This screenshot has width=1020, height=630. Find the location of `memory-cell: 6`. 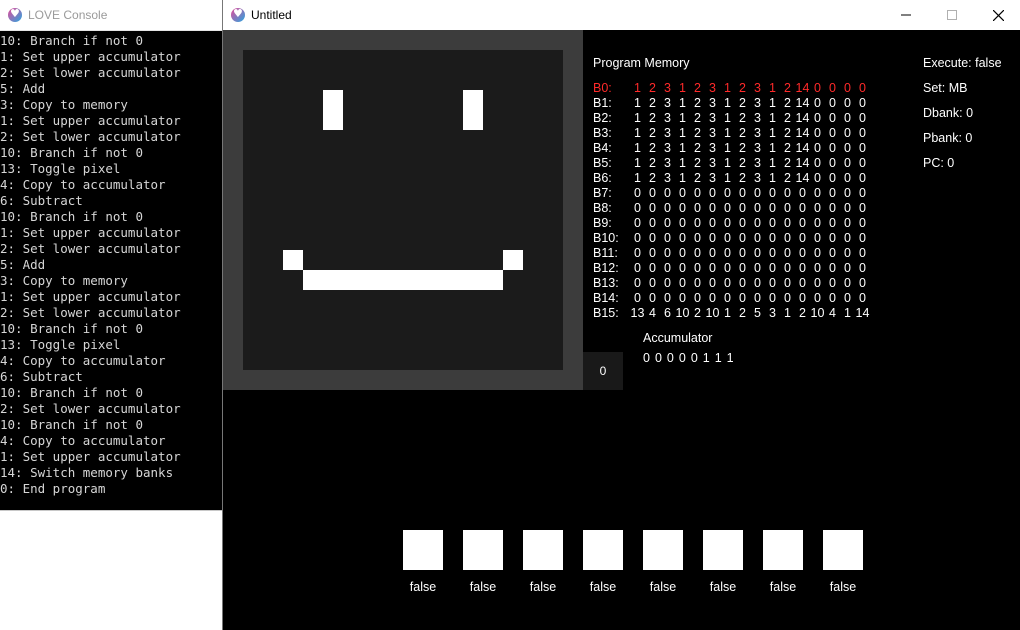

memory-cell: 6 is located at coordinates (667, 313).